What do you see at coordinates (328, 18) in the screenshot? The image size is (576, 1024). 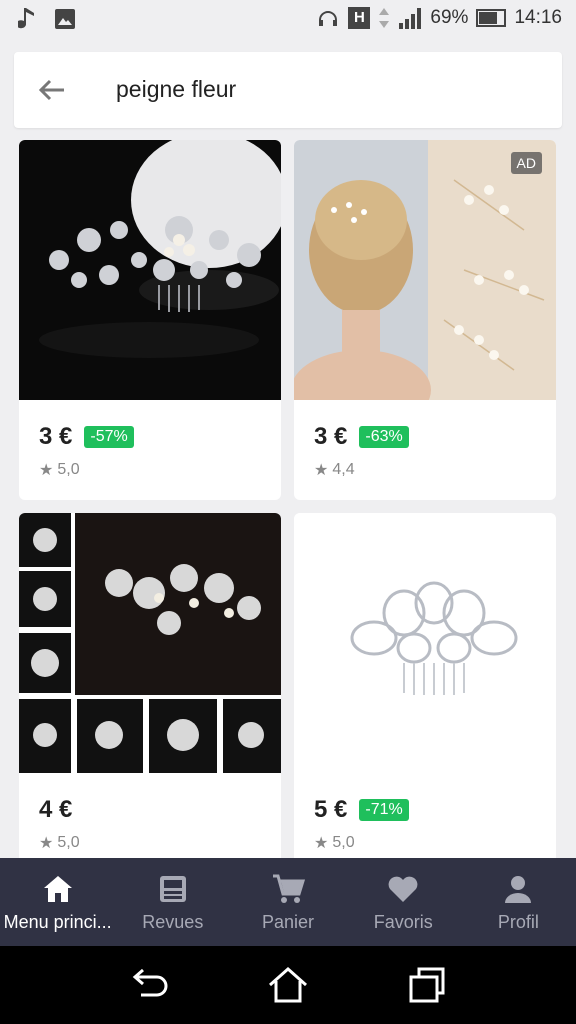 I see `headphones-icon` at bounding box center [328, 18].